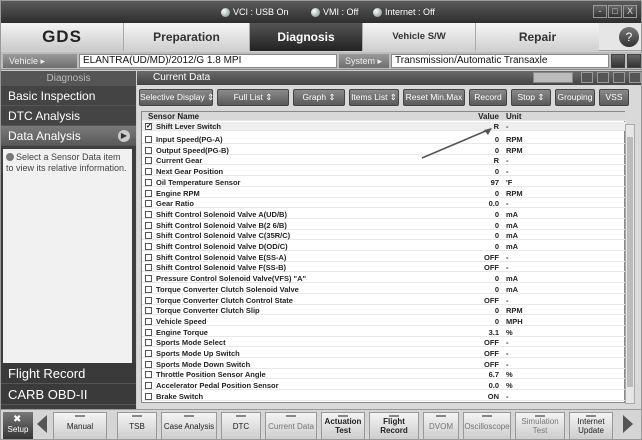  Describe the element at coordinates (384, 236) in the screenshot. I see `table-row: Shift Control Solenoid Valve C(35R/C) 0 mA` at that location.